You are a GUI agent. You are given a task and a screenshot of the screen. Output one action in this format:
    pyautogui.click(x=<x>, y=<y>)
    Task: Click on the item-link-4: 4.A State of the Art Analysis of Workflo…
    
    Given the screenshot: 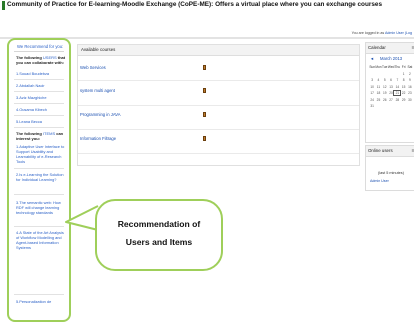 What is the action you would take?
    pyautogui.click(x=42, y=240)
    